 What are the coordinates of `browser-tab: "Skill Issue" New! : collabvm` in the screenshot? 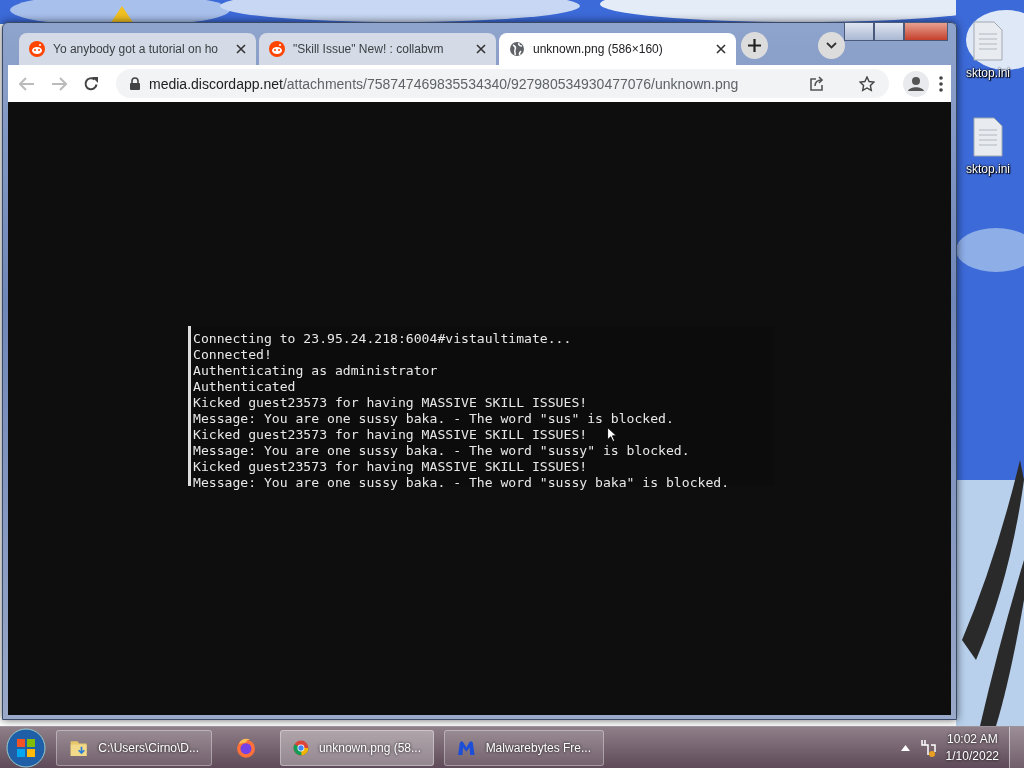 It's located at (377, 49).